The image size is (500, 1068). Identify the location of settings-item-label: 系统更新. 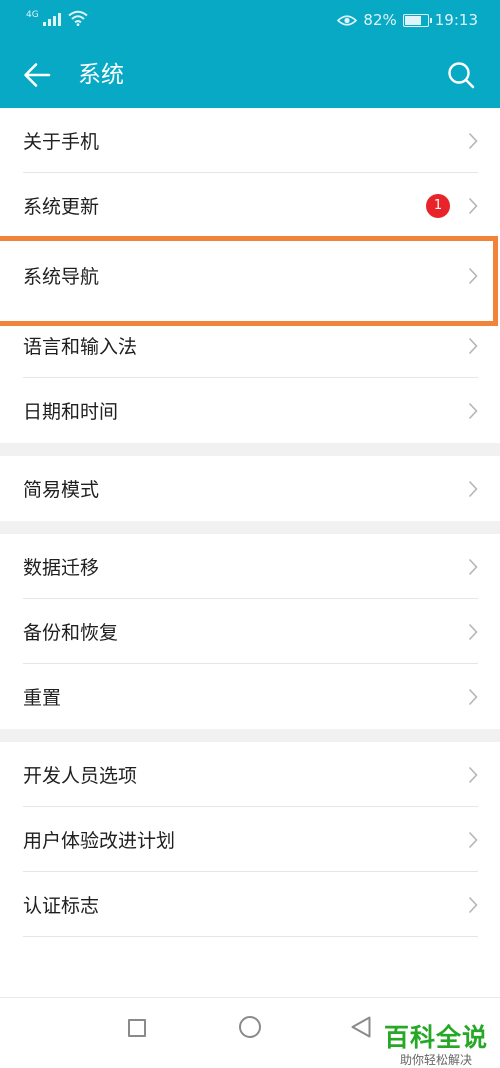
(61, 207).